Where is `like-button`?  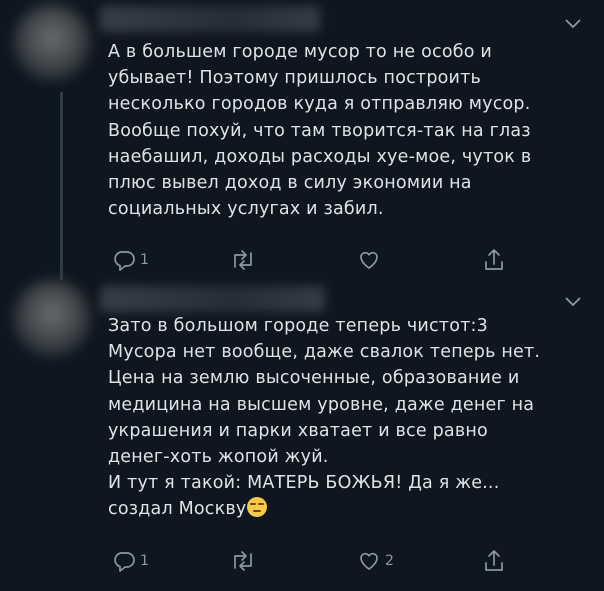 like-button is located at coordinates (371, 260).